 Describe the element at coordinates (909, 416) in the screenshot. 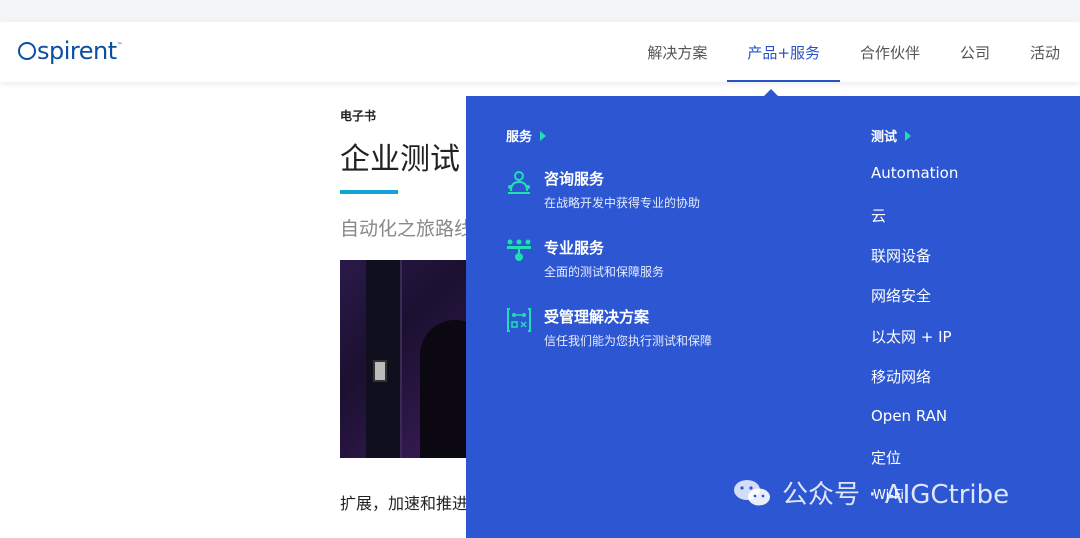

I see `testing-item-open-ran: Open RAN` at that location.